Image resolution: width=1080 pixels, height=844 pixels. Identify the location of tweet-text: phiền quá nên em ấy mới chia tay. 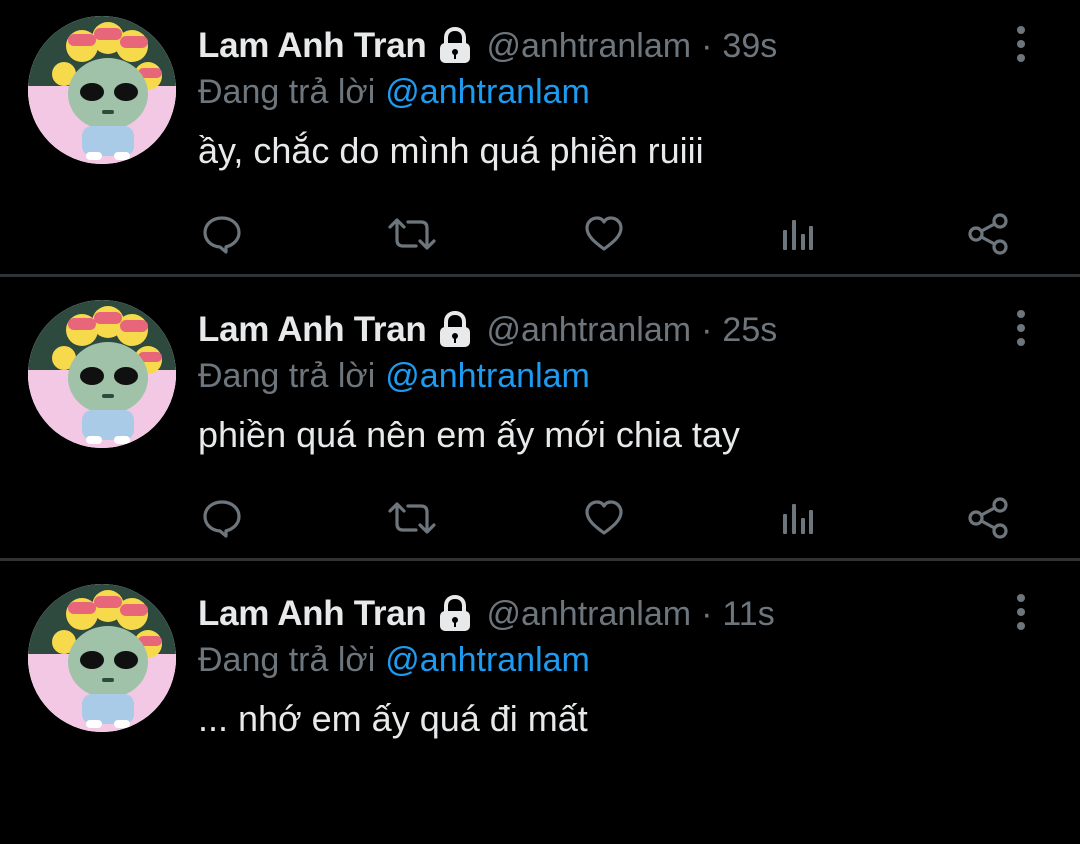
(469, 434).